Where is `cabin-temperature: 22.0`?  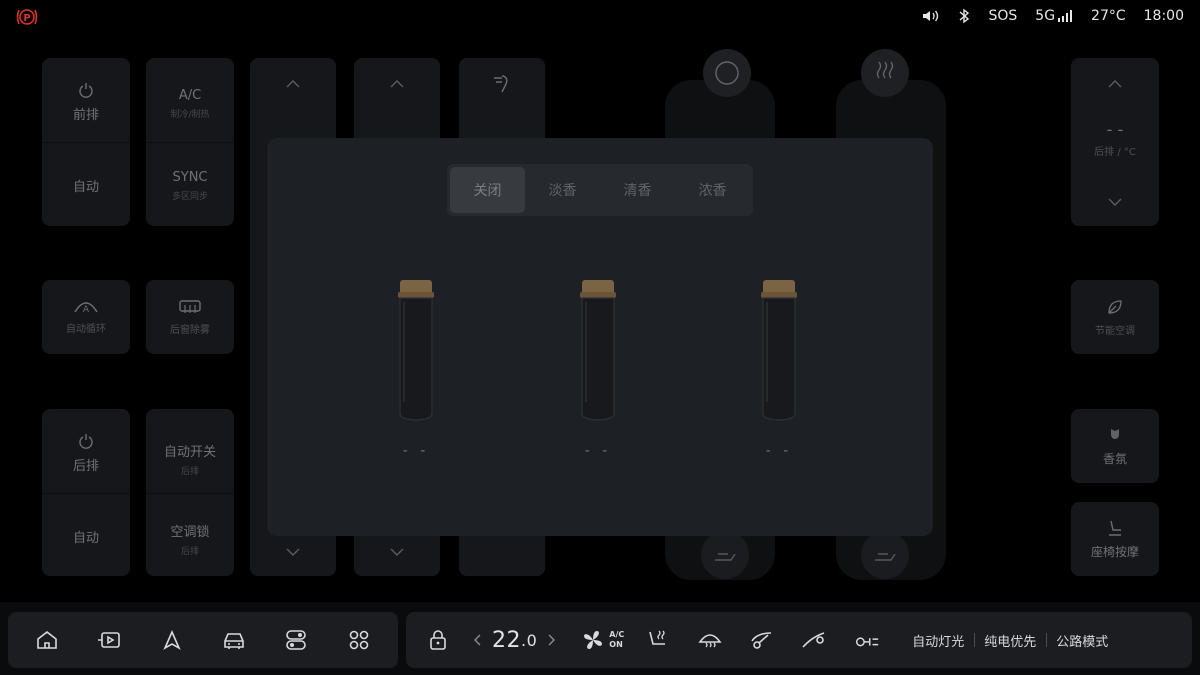
cabin-temperature: 22.0 is located at coordinates (514, 640).